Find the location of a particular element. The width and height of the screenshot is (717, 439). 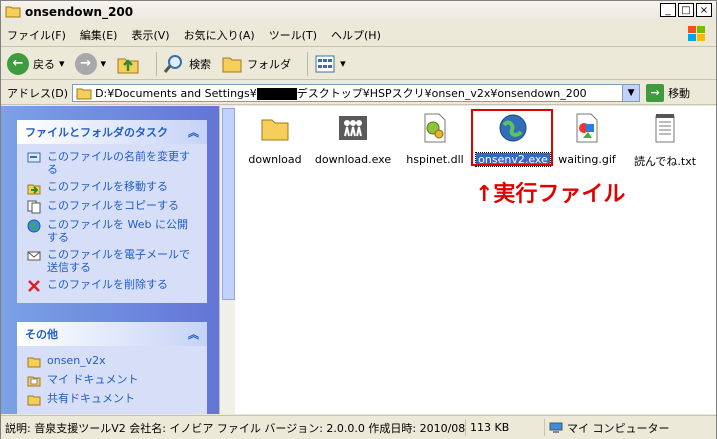

other-places-header: その他 ︽ is located at coordinates (112, 334).